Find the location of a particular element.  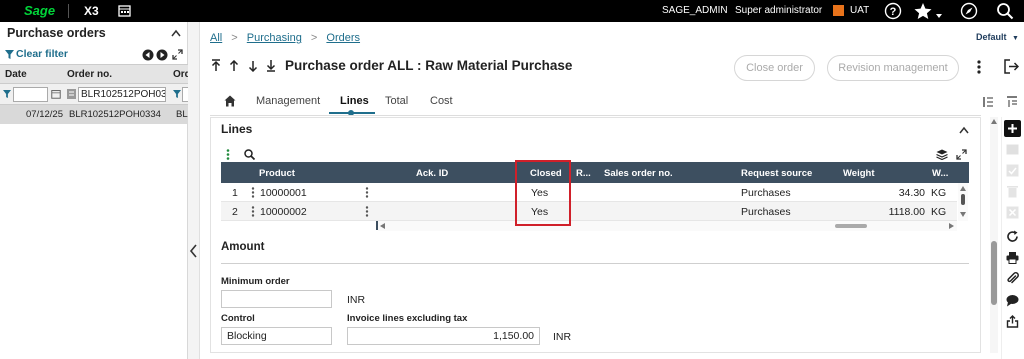

revision-management-button: Revision management is located at coordinates (893, 68).